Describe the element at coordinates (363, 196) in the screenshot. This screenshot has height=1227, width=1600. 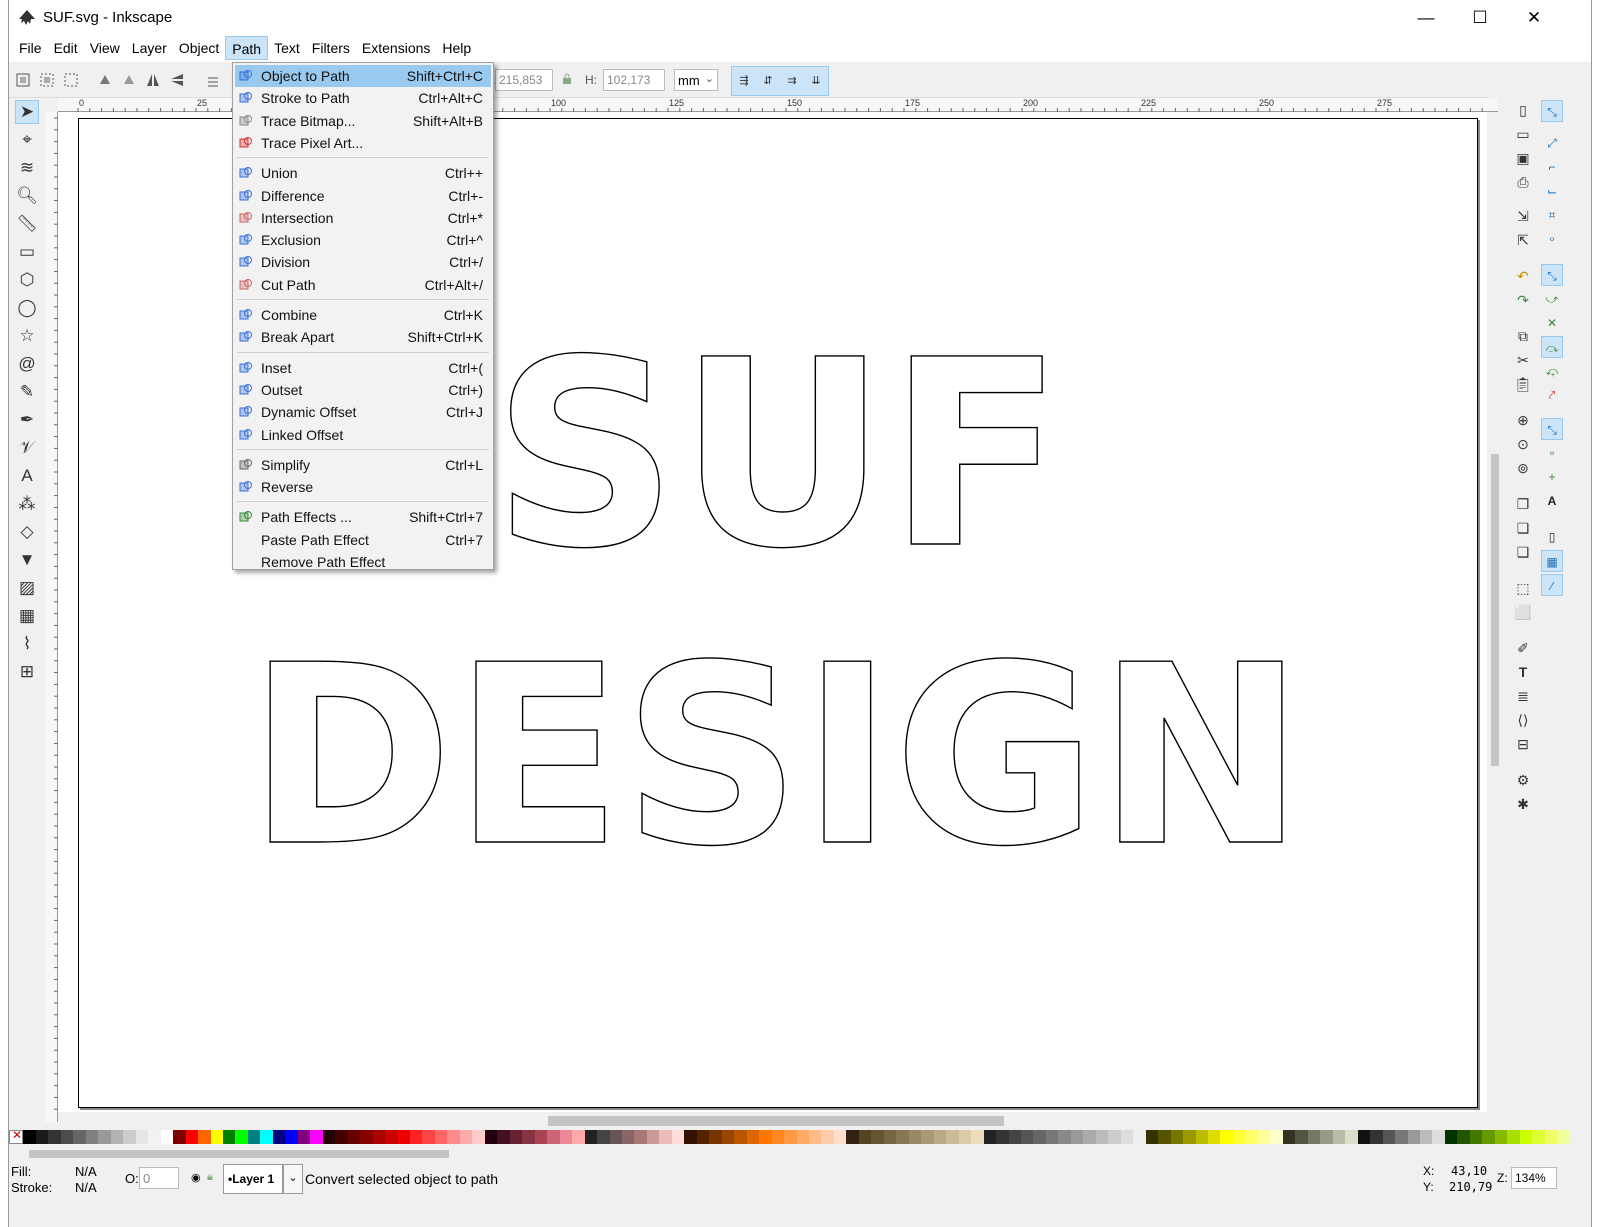
I see `path-menu-item-difference: Difference Ctrl+-` at that location.